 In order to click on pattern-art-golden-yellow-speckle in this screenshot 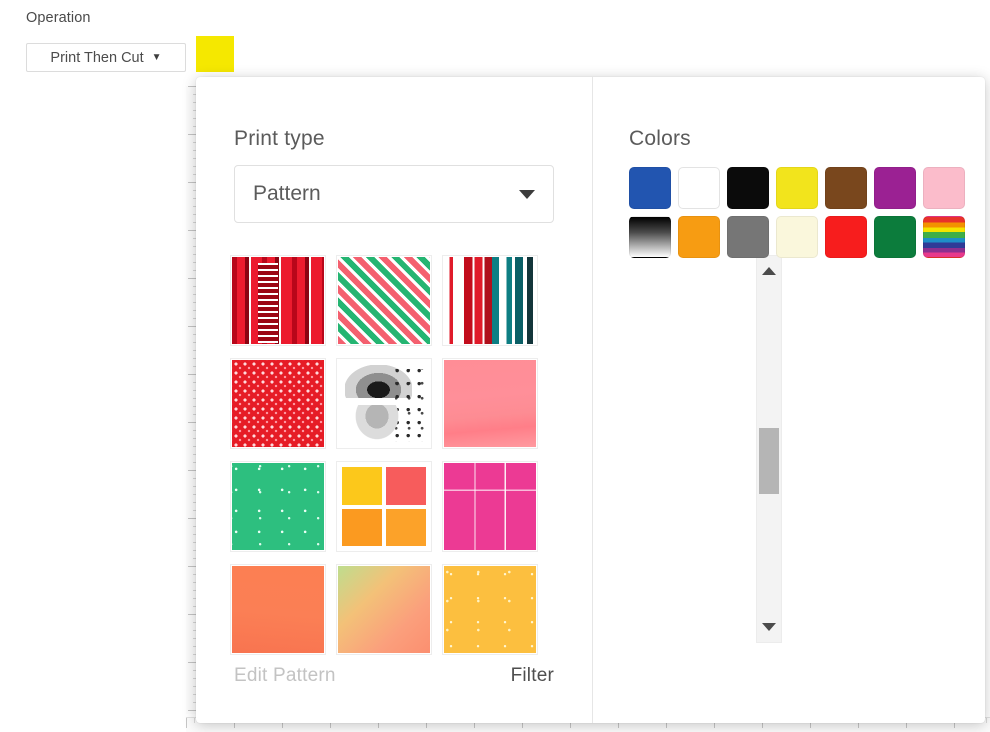, I will do `click(490, 609)`.